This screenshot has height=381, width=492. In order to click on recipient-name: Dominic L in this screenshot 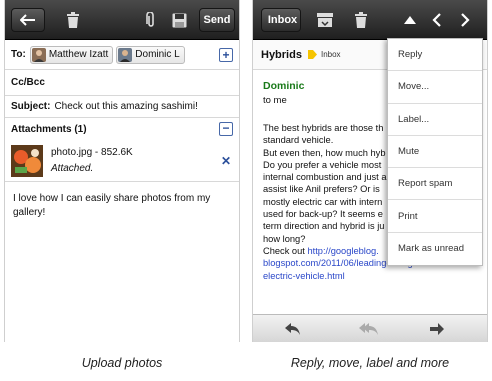, I will do `click(157, 54)`.